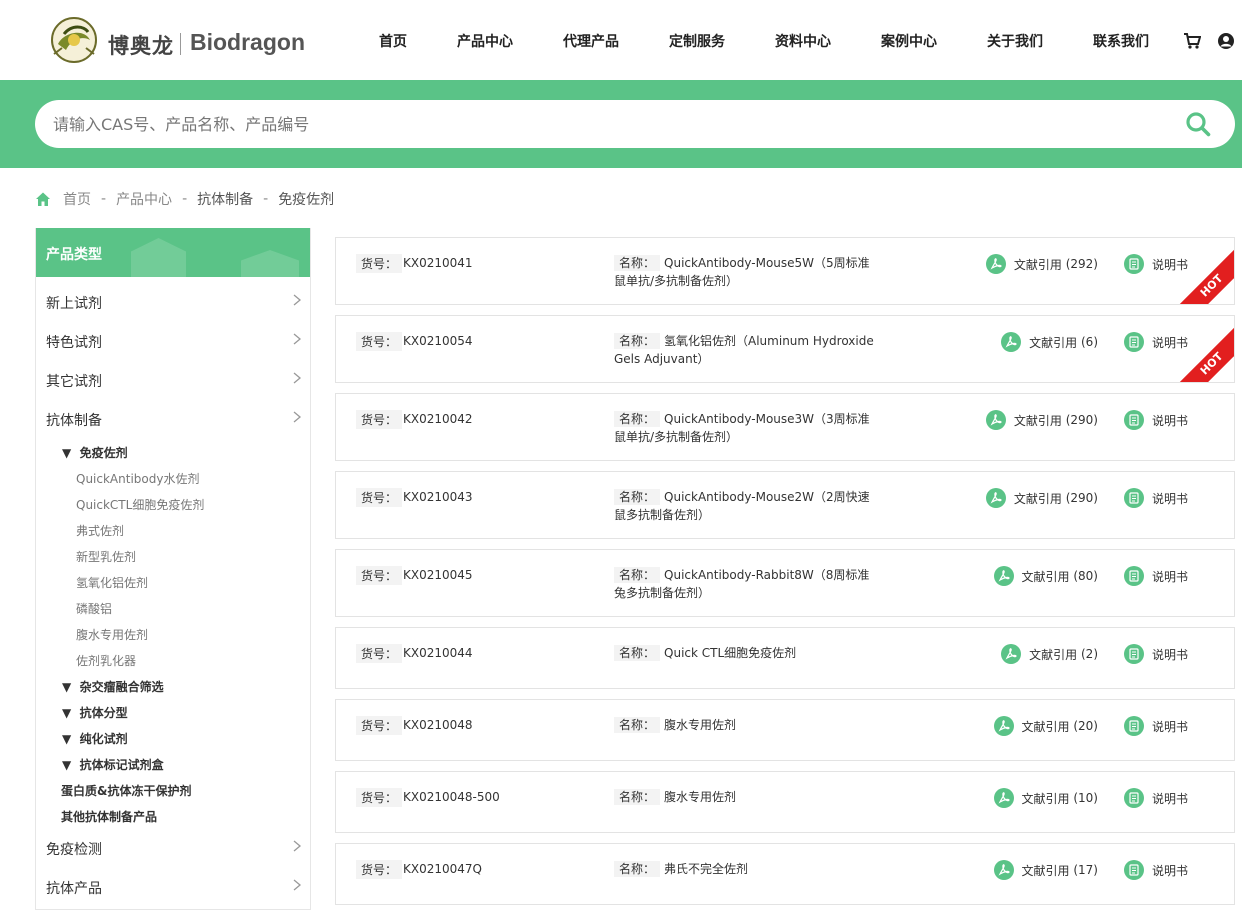 The height and width of the screenshot is (910, 1242). Describe the element at coordinates (438, 725) in the screenshot. I see `product-code: KX0210048` at that location.